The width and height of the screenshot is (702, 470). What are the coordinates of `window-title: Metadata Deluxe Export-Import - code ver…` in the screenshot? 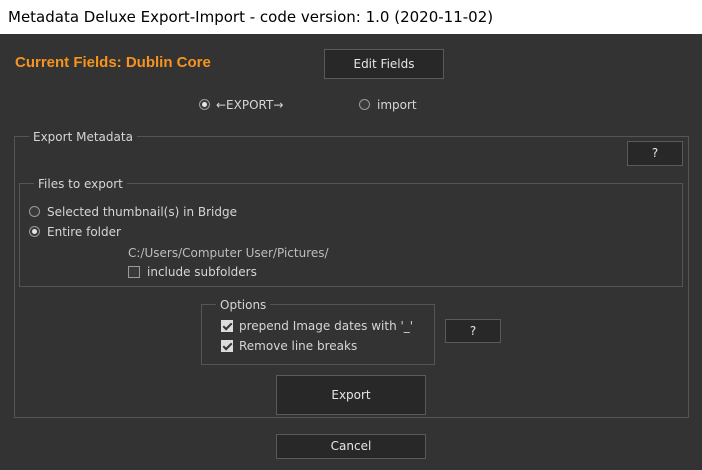 It's located at (251, 17).